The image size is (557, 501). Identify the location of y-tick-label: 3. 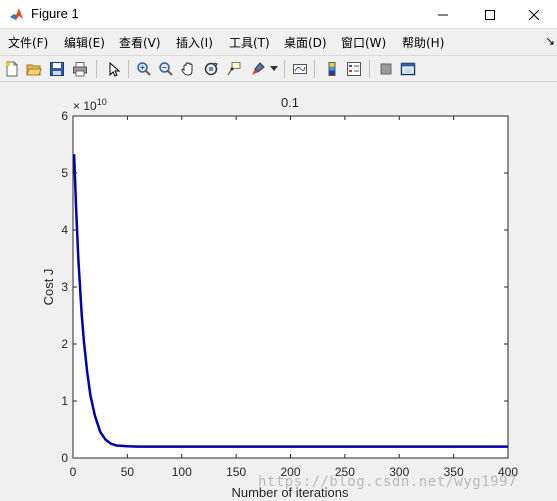
(64, 287).